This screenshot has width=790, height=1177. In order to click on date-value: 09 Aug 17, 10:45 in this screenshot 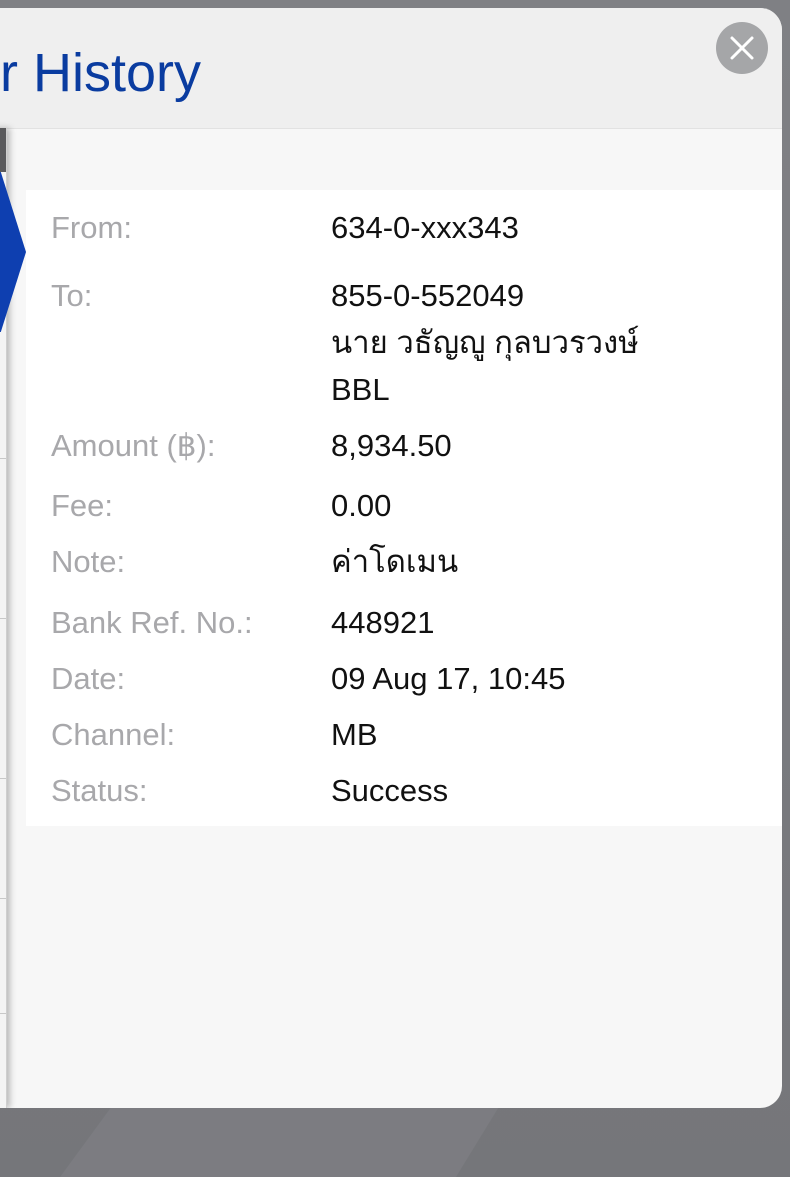, I will do `click(448, 678)`.